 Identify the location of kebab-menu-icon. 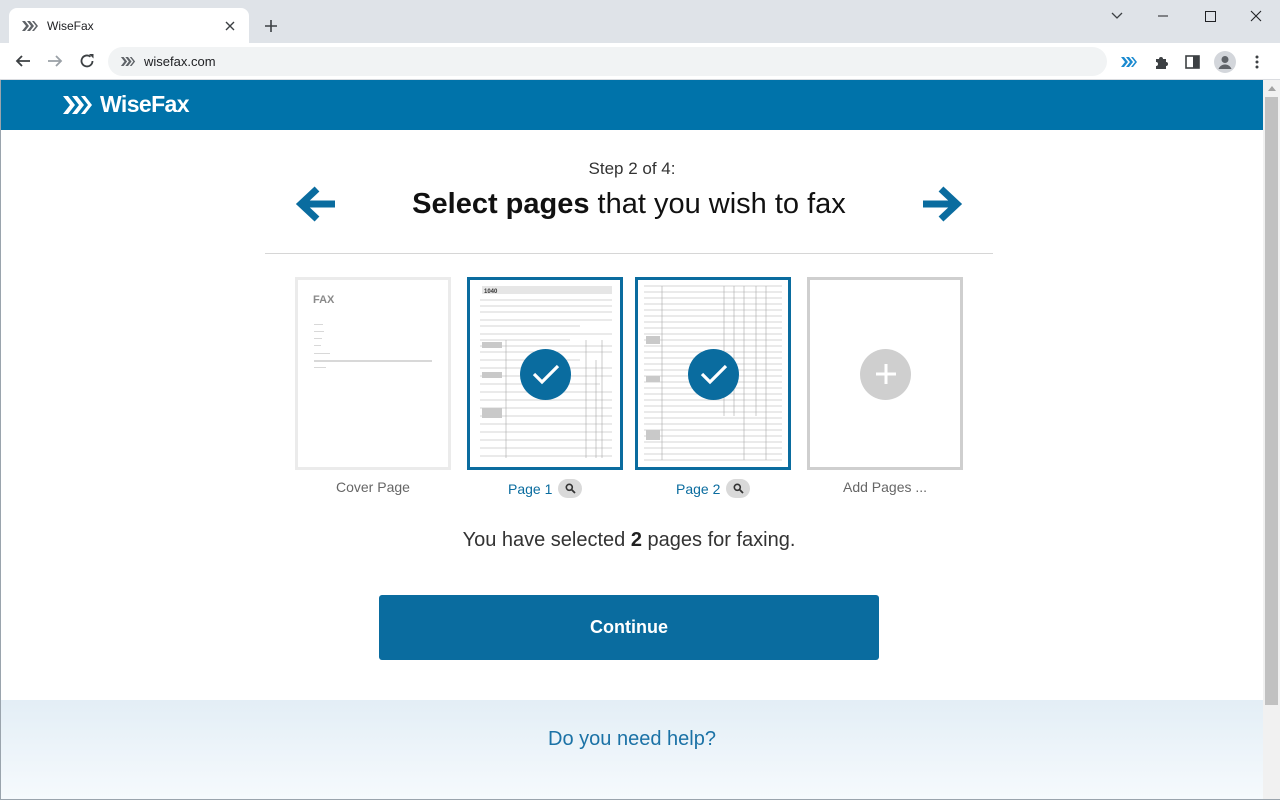
(1257, 62).